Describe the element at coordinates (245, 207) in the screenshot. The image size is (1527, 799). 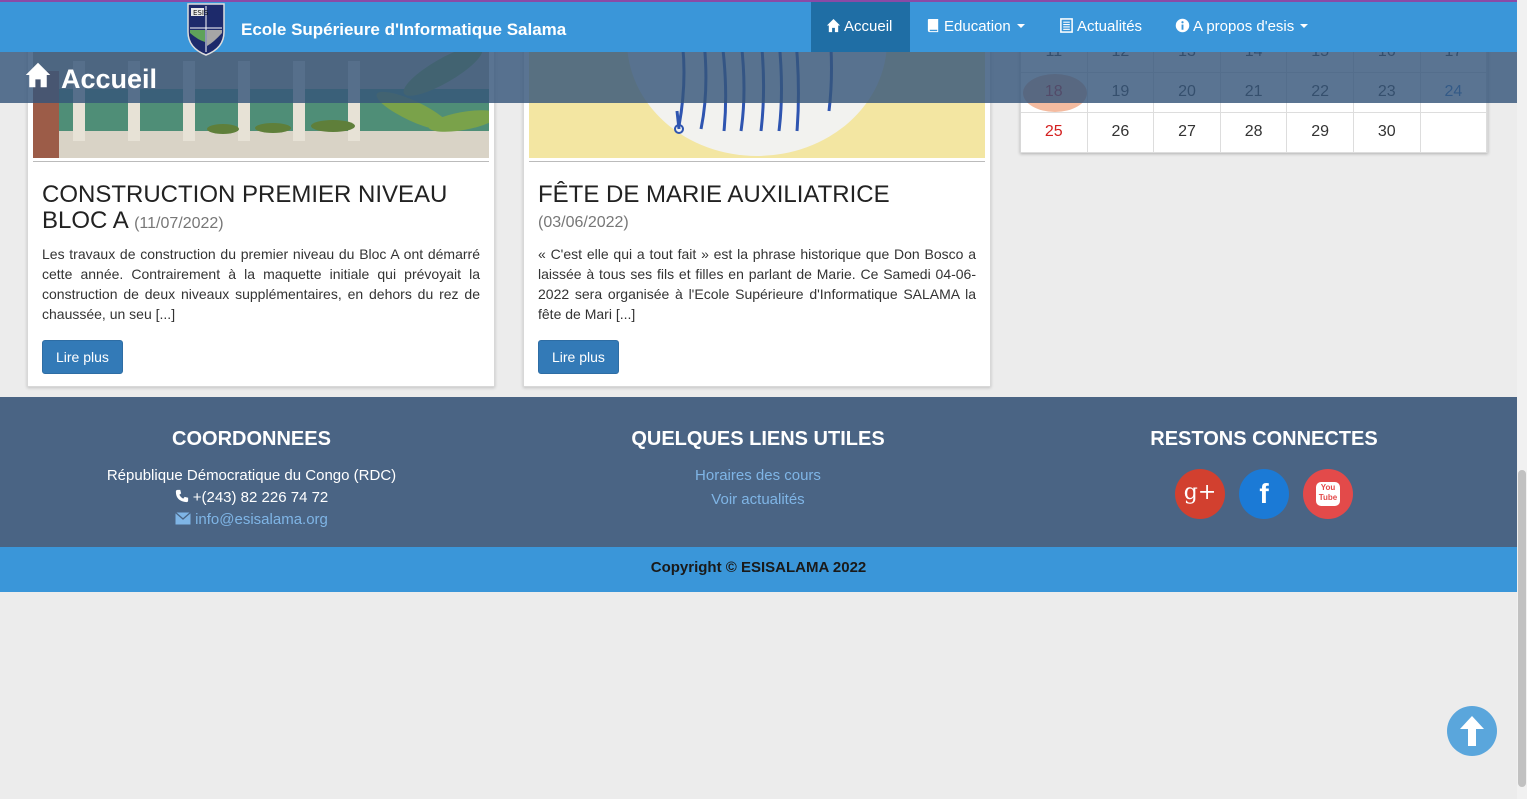
I see `article-title-text: CONSTRUCTION PREMIER NIVEAU BLOC A` at that location.